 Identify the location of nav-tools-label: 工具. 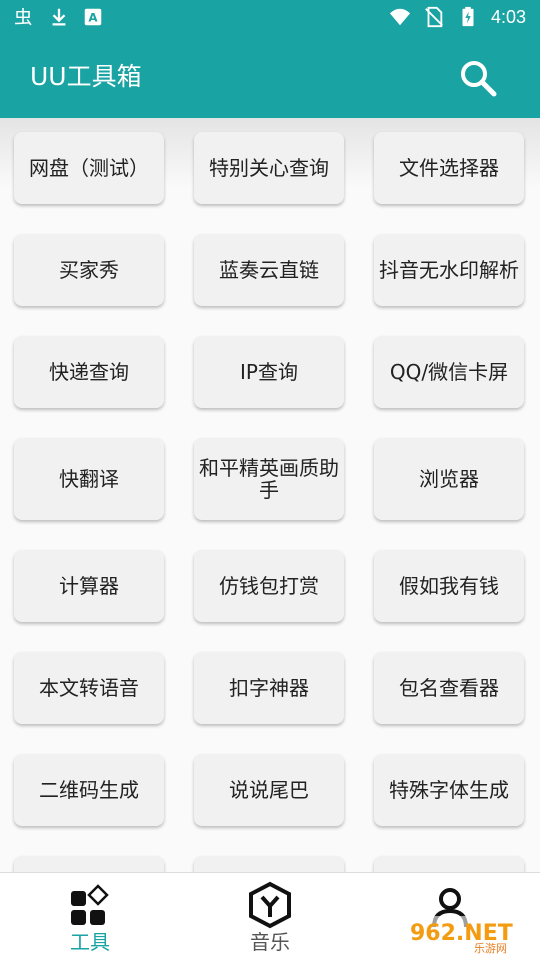
(90, 942).